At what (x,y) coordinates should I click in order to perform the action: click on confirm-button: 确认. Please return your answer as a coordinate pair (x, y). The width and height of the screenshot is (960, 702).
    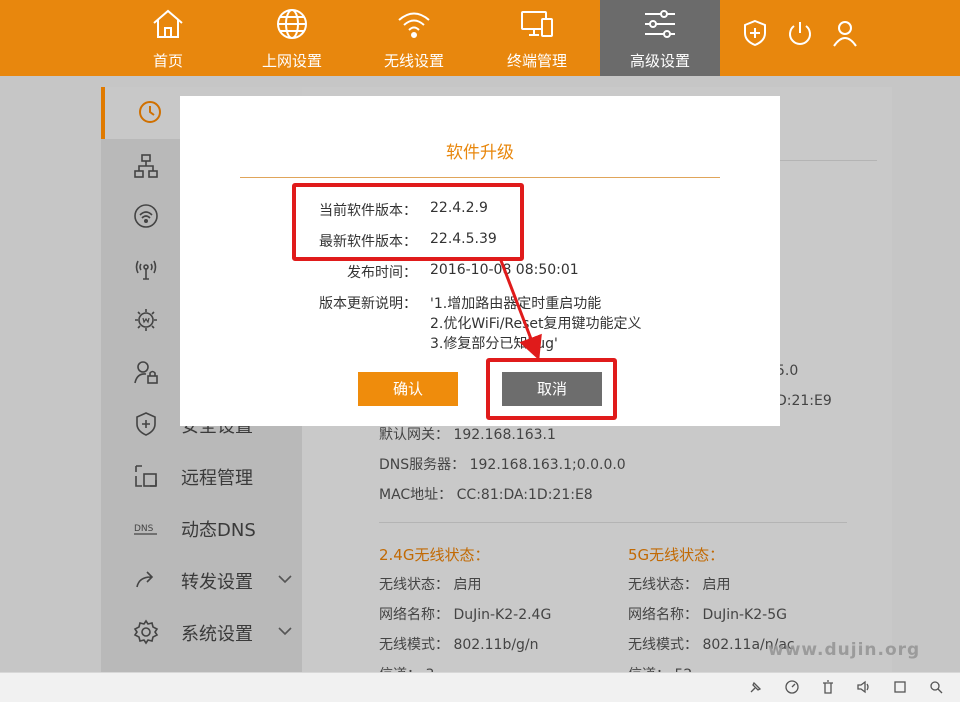
    Looking at the image, I should click on (408, 389).